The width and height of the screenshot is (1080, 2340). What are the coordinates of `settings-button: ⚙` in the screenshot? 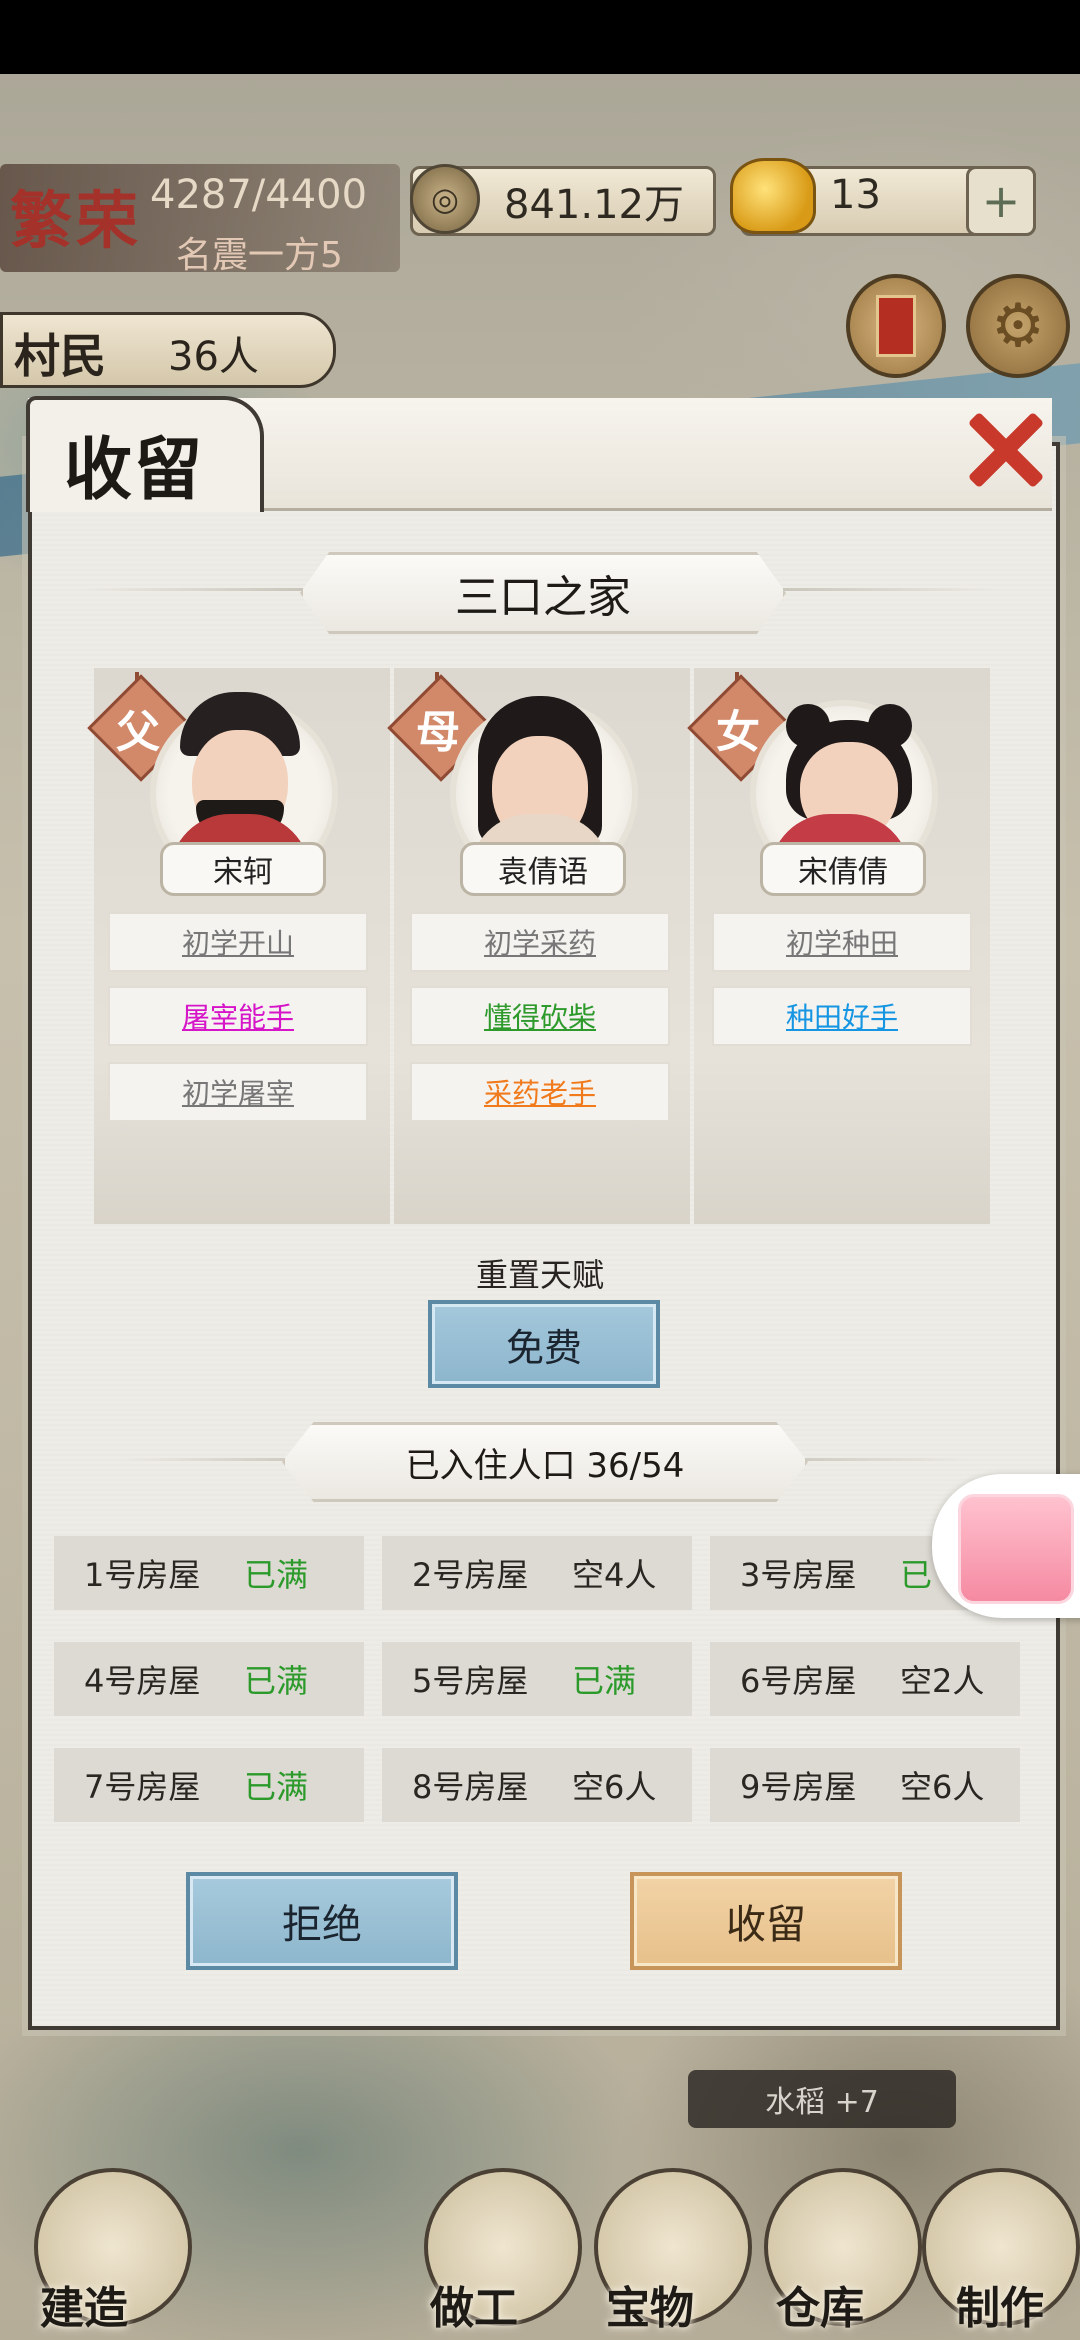 It's located at (1018, 326).